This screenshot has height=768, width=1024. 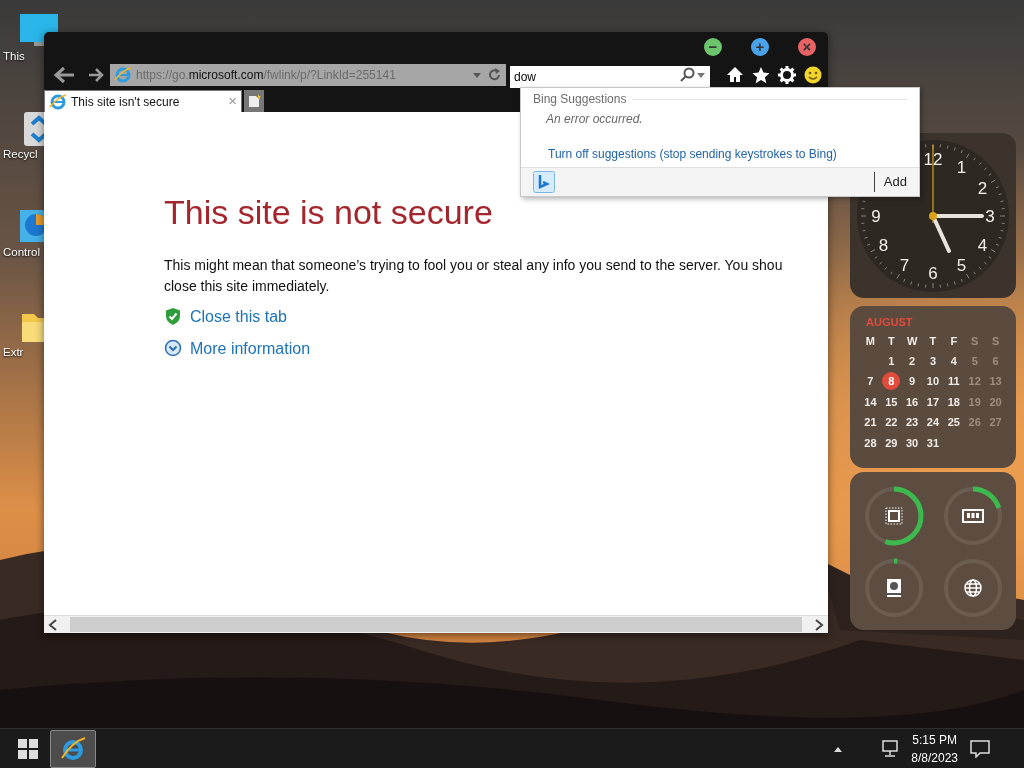 I want to click on clock-numeral: 8, so click(x=883, y=245).